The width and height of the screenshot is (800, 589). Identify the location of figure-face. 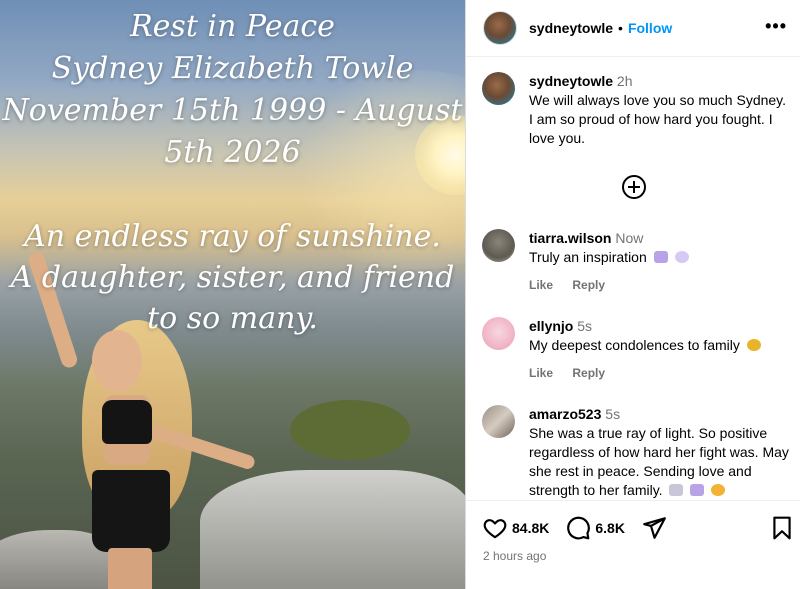
(117, 361).